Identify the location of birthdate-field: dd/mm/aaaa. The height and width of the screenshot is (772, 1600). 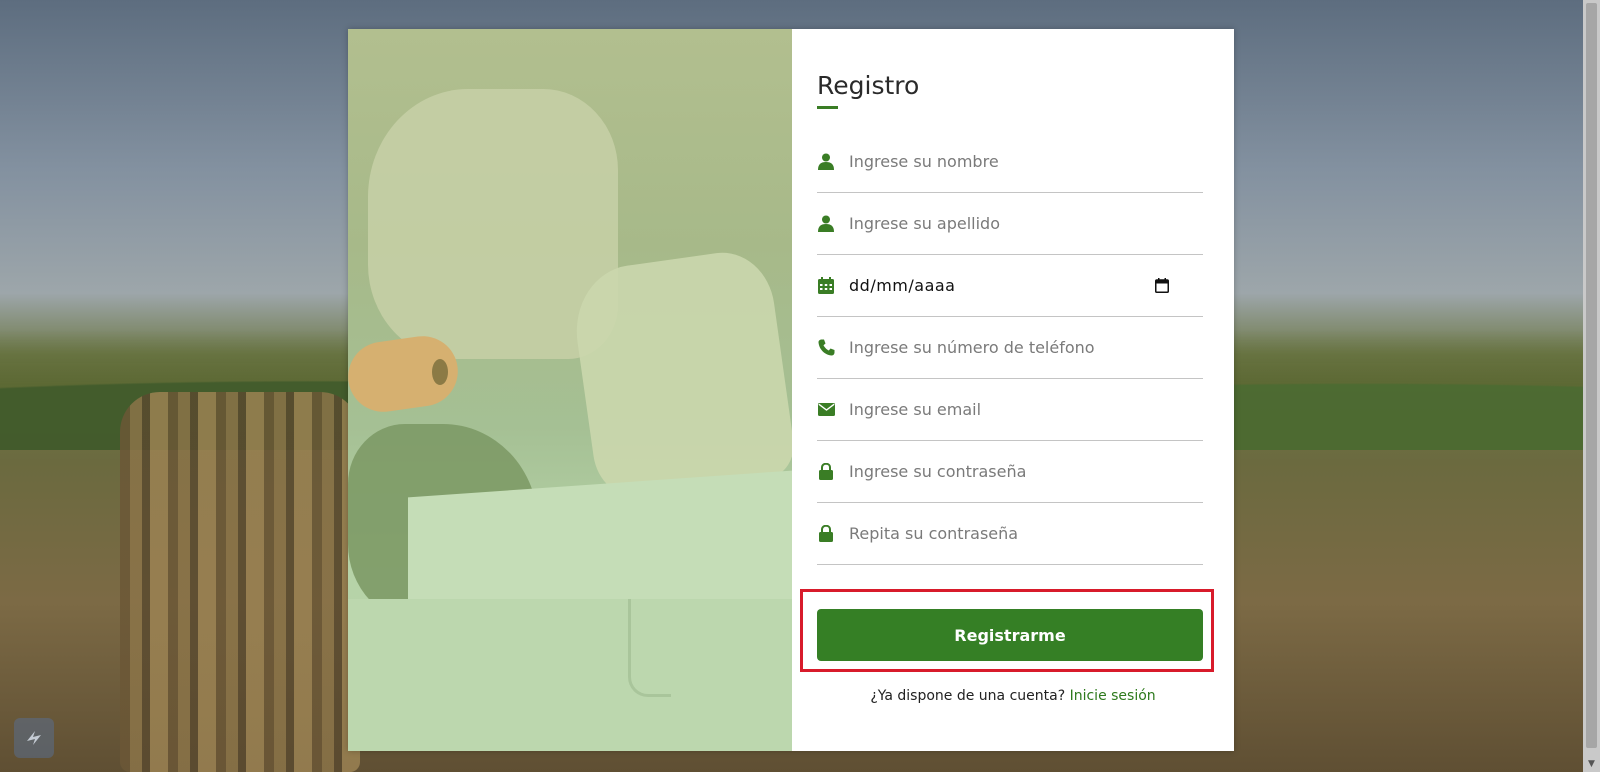
(1010, 286).